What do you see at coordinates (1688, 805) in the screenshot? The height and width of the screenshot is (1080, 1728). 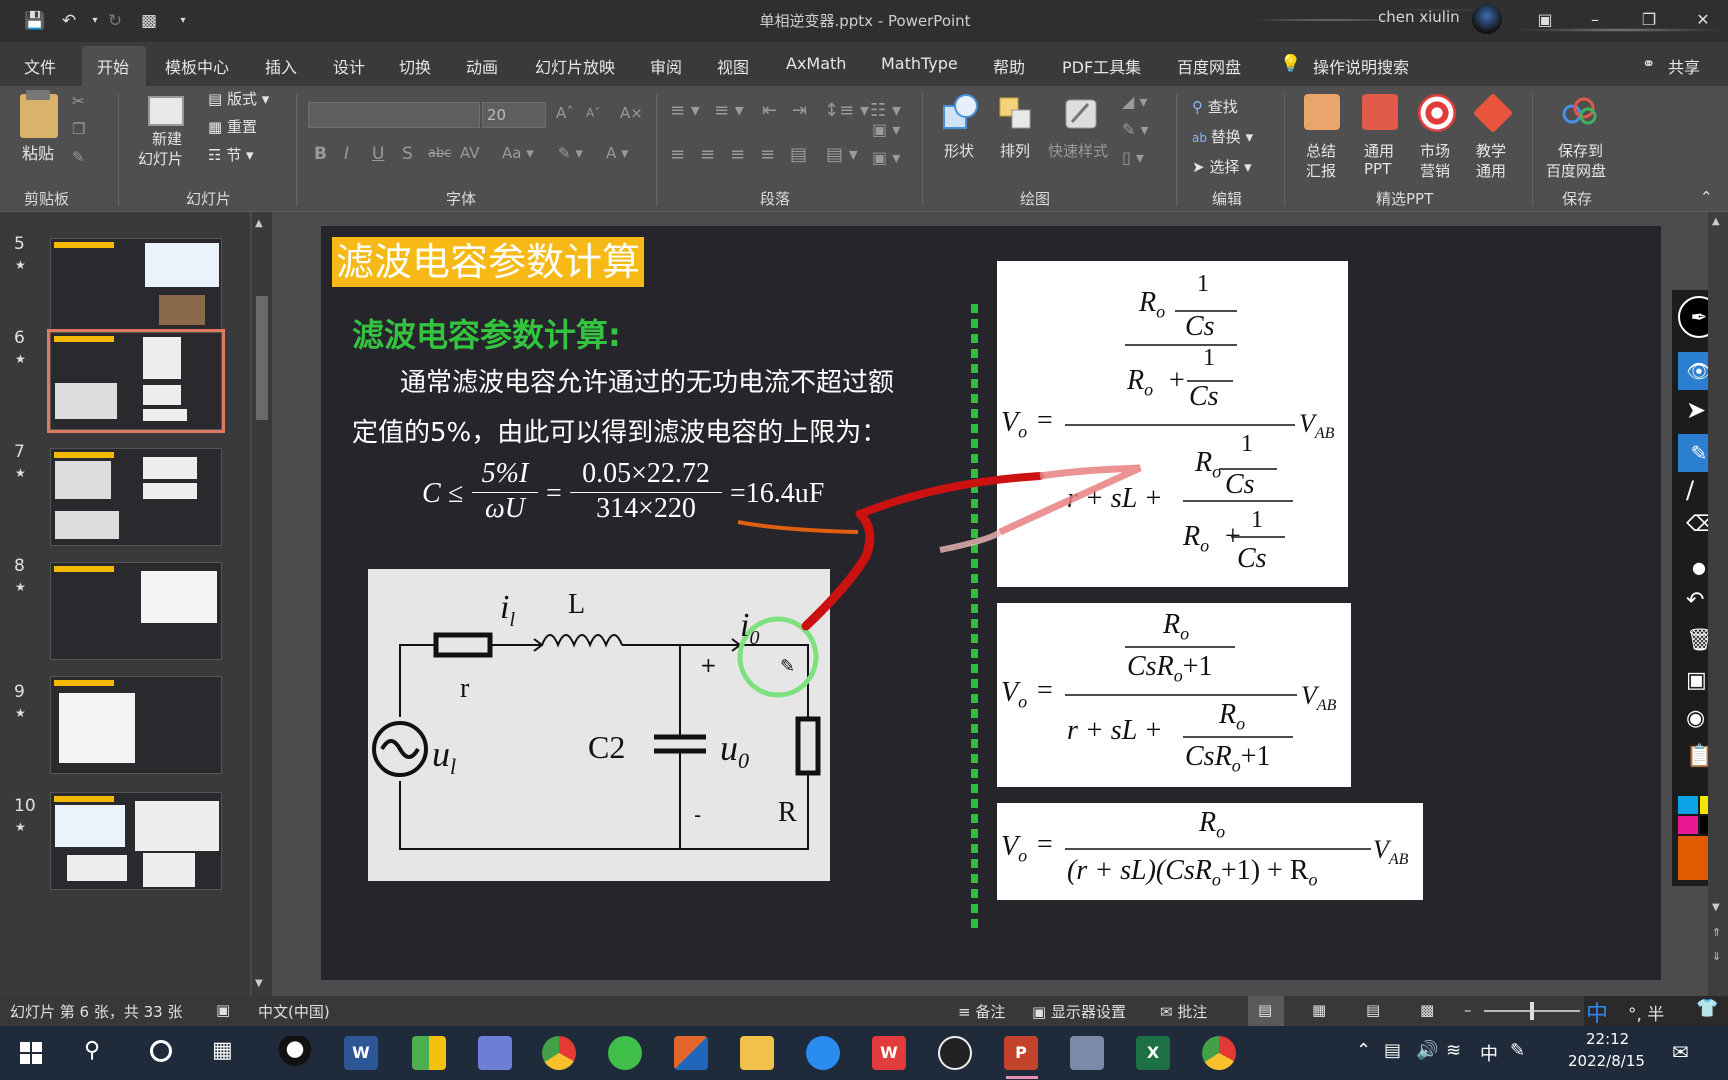 I see `color-swatch-blue` at bounding box center [1688, 805].